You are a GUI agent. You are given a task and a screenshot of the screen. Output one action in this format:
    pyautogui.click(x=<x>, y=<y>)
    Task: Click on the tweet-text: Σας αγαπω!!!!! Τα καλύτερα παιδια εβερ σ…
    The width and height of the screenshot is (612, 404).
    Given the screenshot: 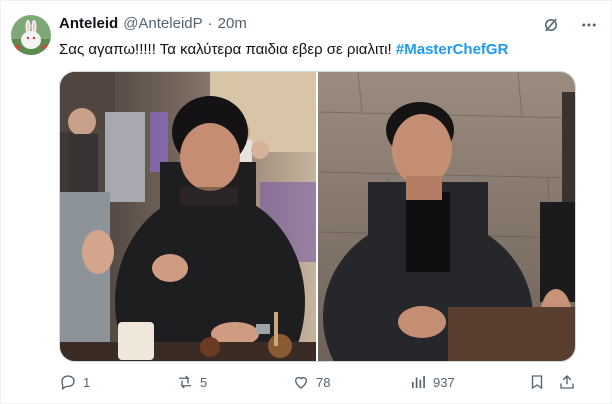 What is the action you would take?
    pyautogui.click(x=283, y=50)
    